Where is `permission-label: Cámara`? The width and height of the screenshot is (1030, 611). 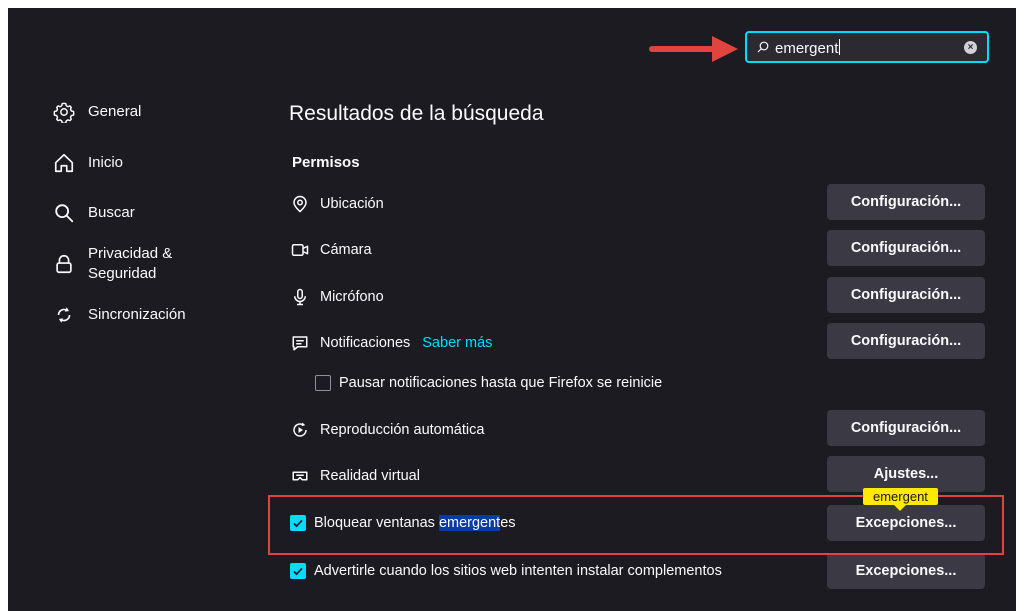 permission-label: Cámara is located at coordinates (346, 250).